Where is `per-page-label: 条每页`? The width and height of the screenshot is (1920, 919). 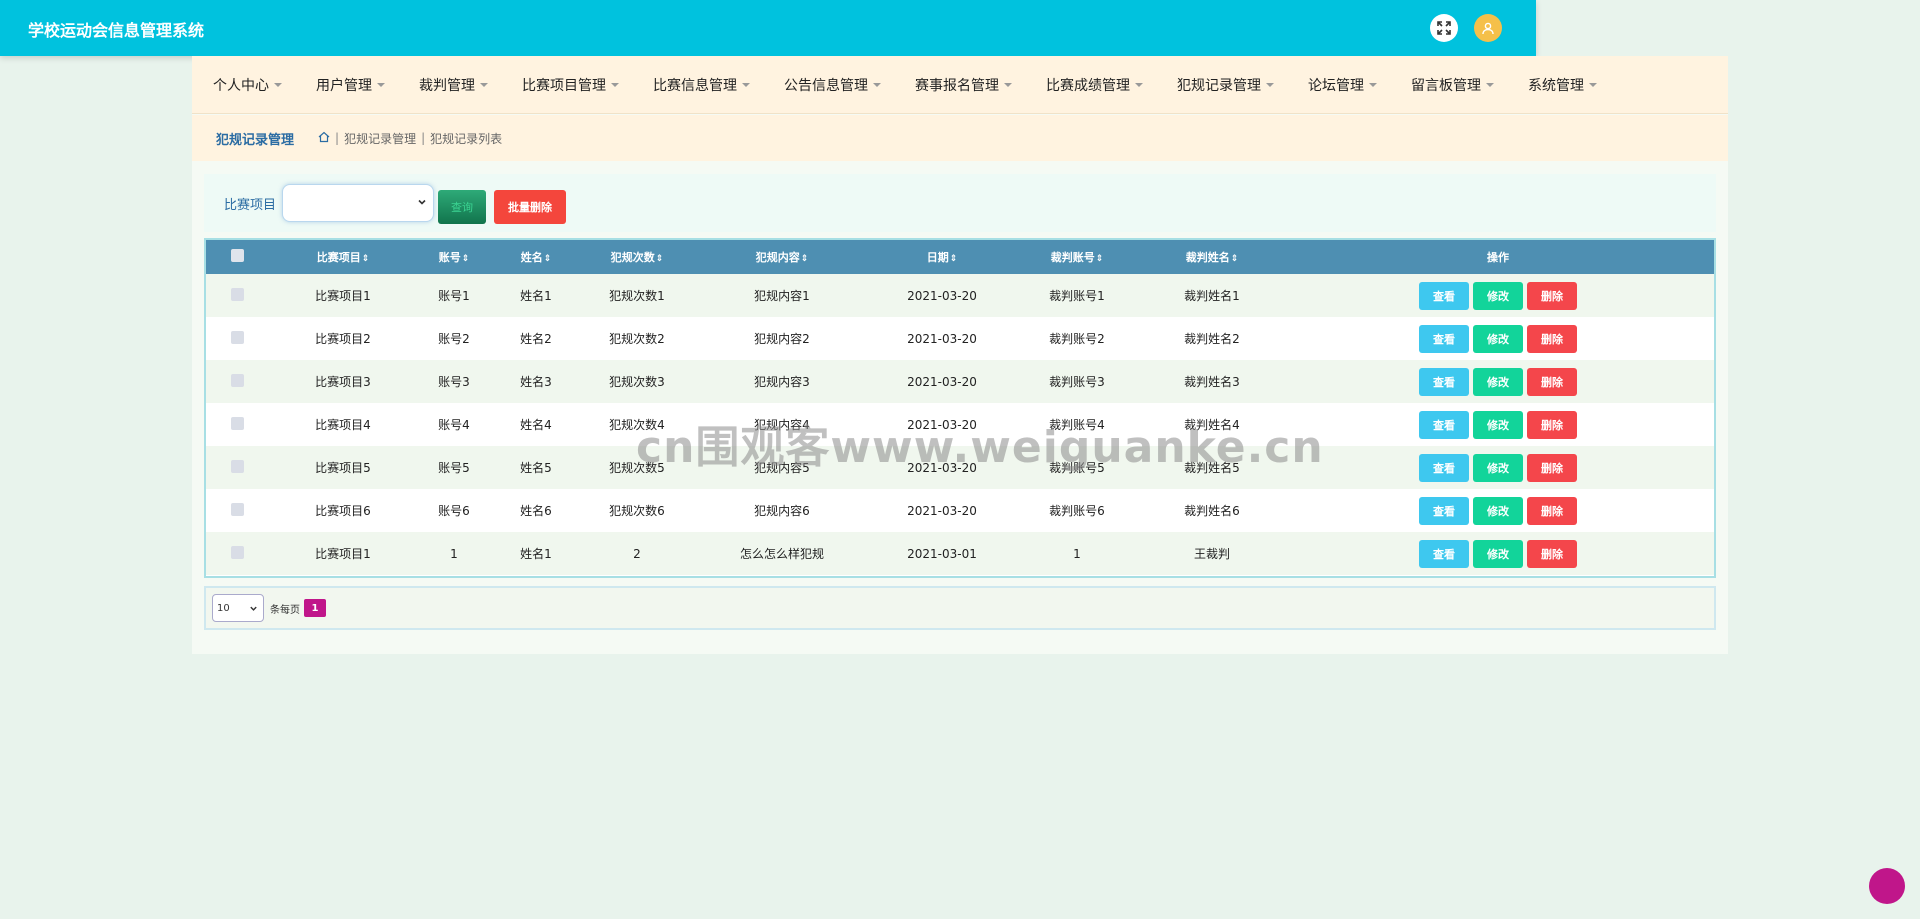 per-page-label: 条每页 is located at coordinates (285, 610).